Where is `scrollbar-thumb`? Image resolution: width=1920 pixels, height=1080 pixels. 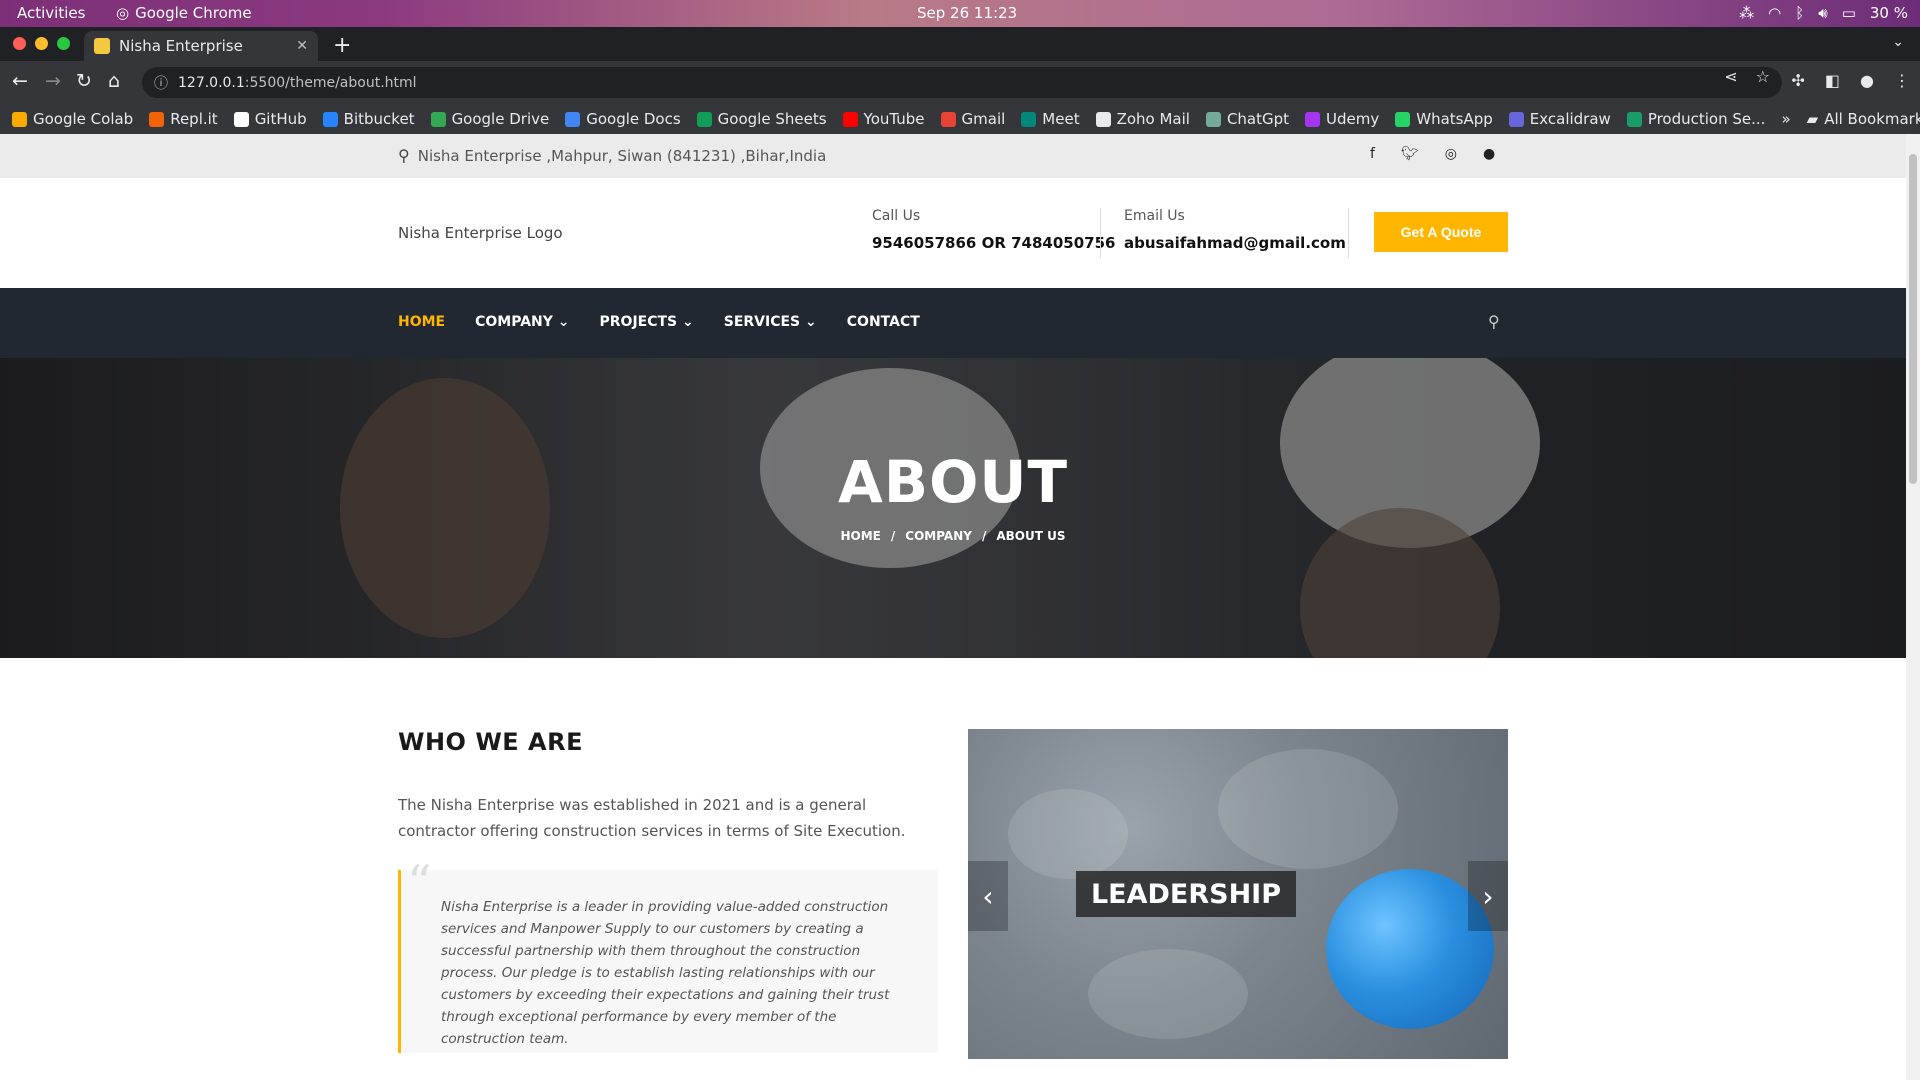 scrollbar-thumb is located at coordinates (1913, 319).